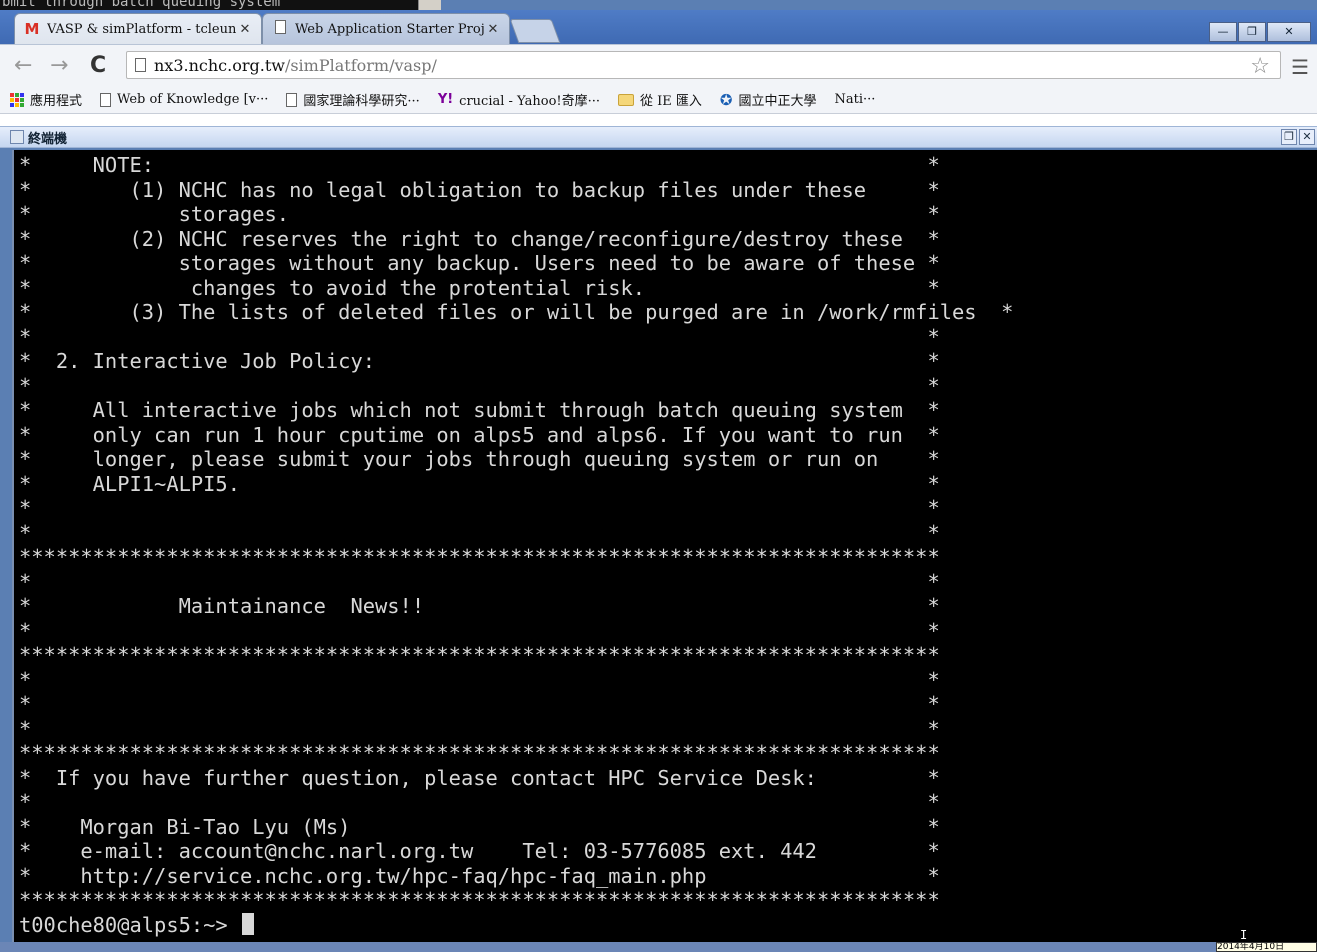 The height and width of the screenshot is (952, 1317). What do you see at coordinates (479, 826) in the screenshot?
I see `terminal-line: * Morgan Bi-Tao Lyu (Ms) *` at bounding box center [479, 826].